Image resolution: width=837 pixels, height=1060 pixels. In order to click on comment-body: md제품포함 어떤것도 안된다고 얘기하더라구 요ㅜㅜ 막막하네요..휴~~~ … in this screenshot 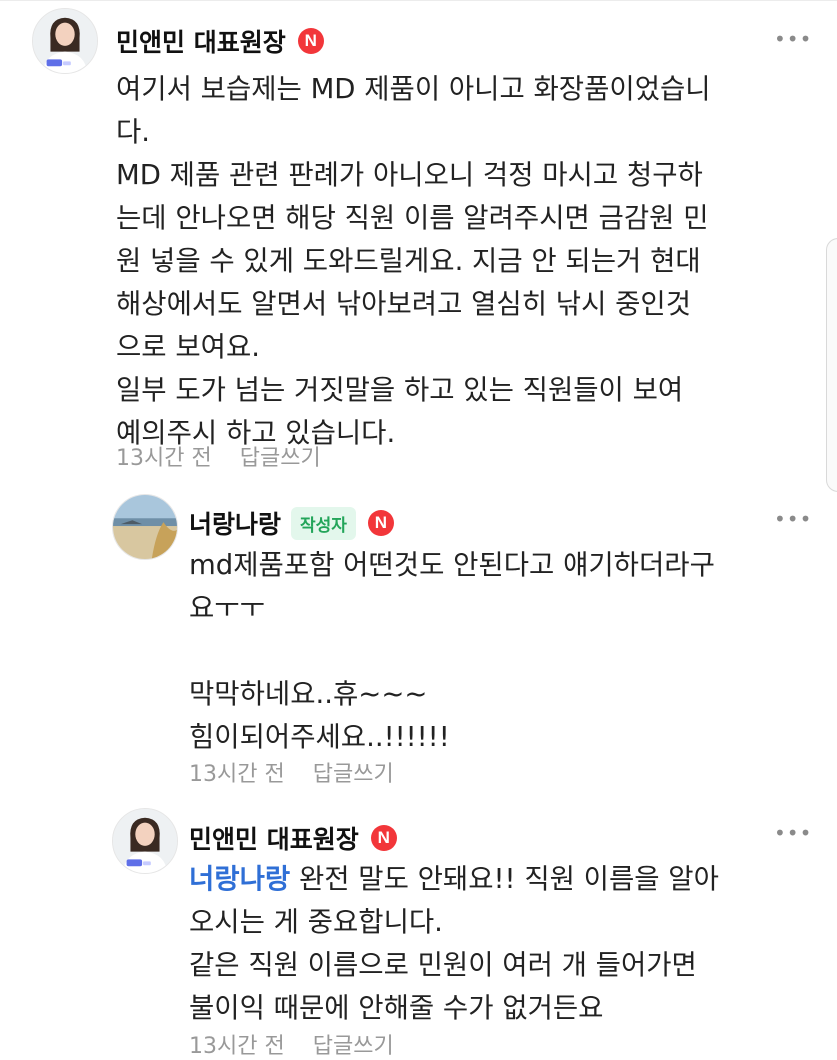, I will do `click(452, 651)`.